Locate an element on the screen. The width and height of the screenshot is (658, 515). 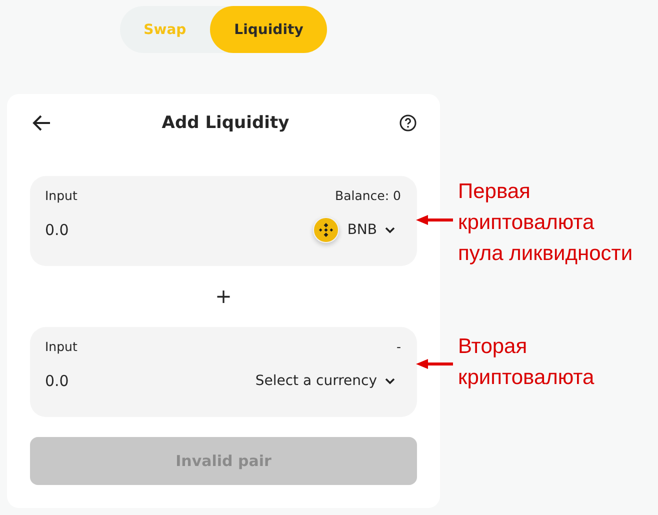
plus-sign: + is located at coordinates (223, 296).